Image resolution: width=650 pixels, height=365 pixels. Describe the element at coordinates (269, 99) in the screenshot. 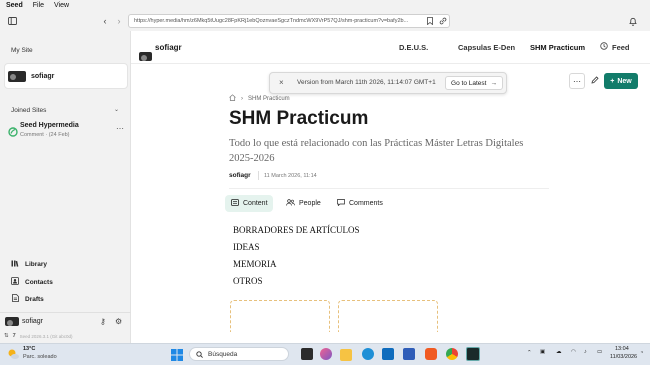

I see `breadcrumb-current: SHM Practicum` at that location.